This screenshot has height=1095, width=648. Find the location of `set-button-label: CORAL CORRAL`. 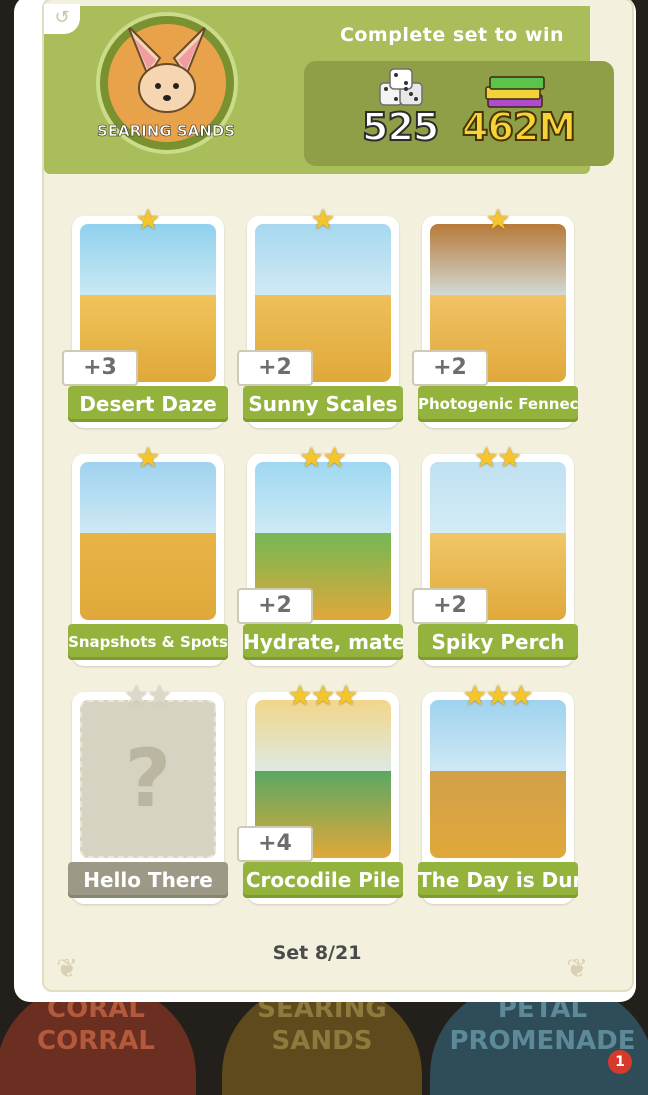

set-button-label: CORAL CORRAL is located at coordinates (96, 1025).